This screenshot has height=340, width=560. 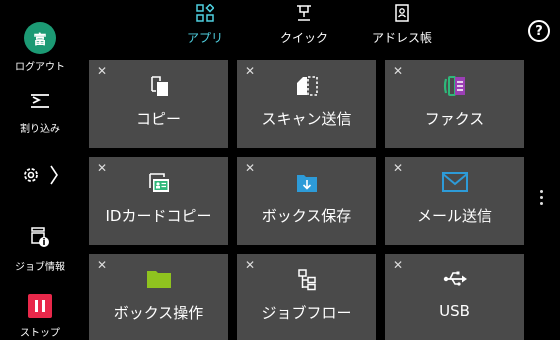 What do you see at coordinates (40, 306) in the screenshot?
I see `pause-icon` at bounding box center [40, 306].